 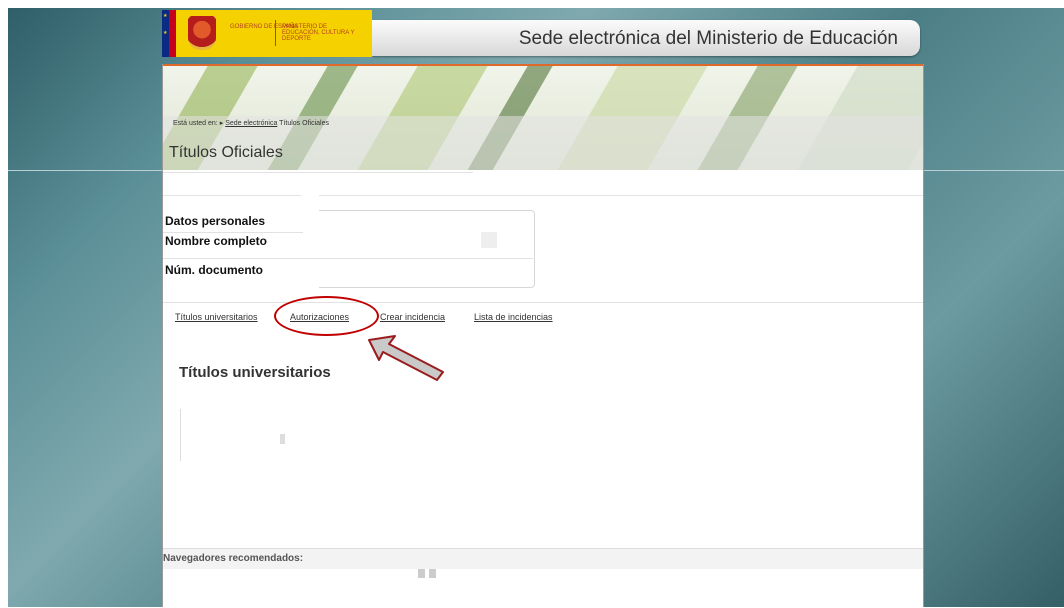 What do you see at coordinates (195, 123) in the screenshot?
I see `breadcrumb-prefix: Está usted en:` at bounding box center [195, 123].